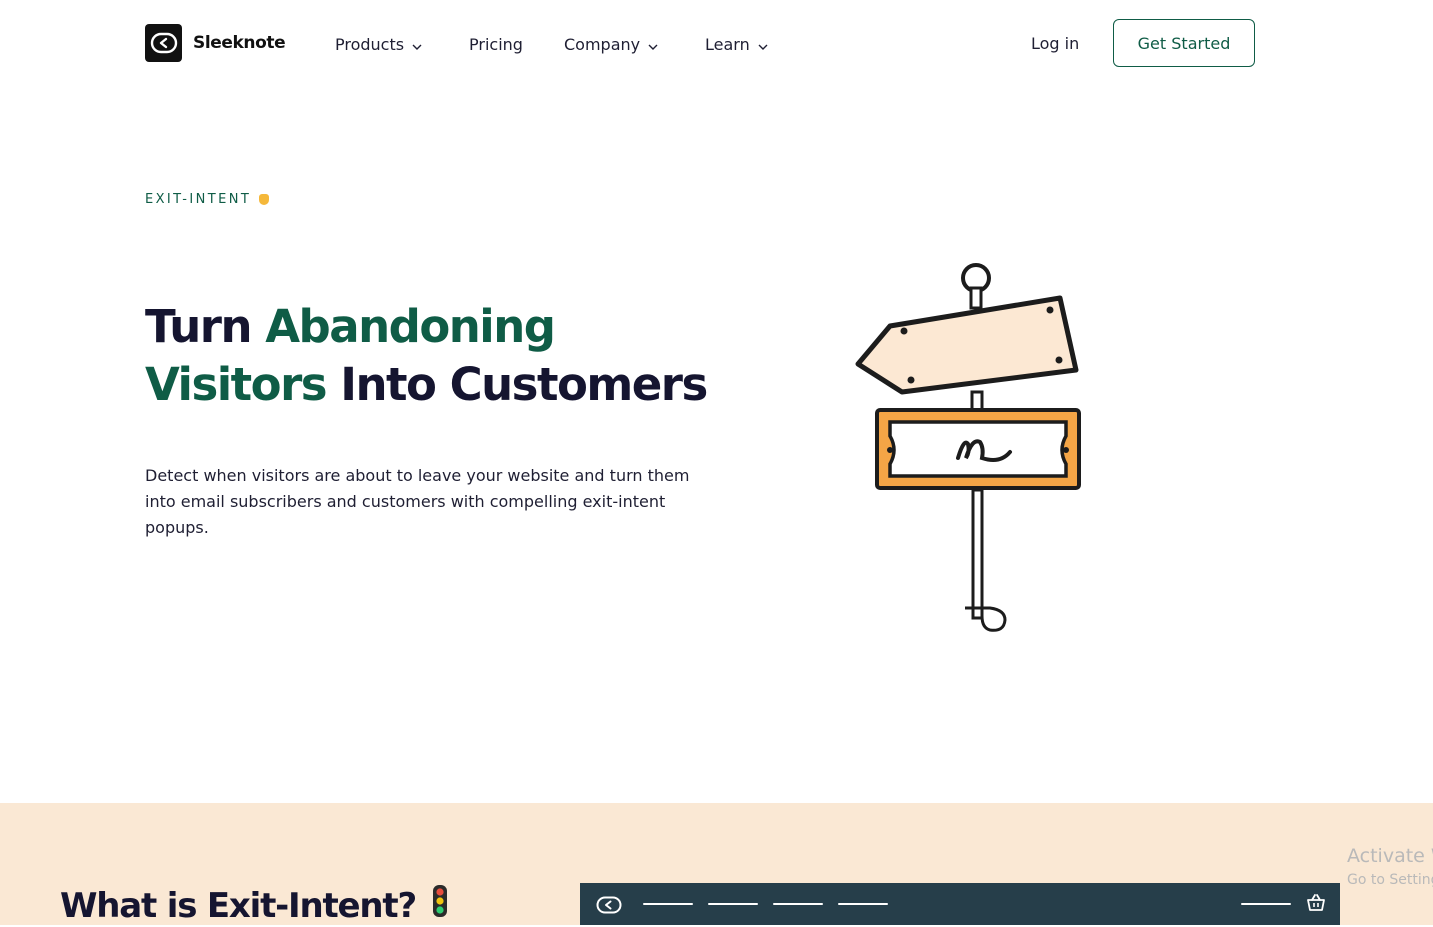 The height and width of the screenshot is (927, 1433). Describe the element at coordinates (239, 43) in the screenshot. I see `brand-name: Sleeknote` at that location.